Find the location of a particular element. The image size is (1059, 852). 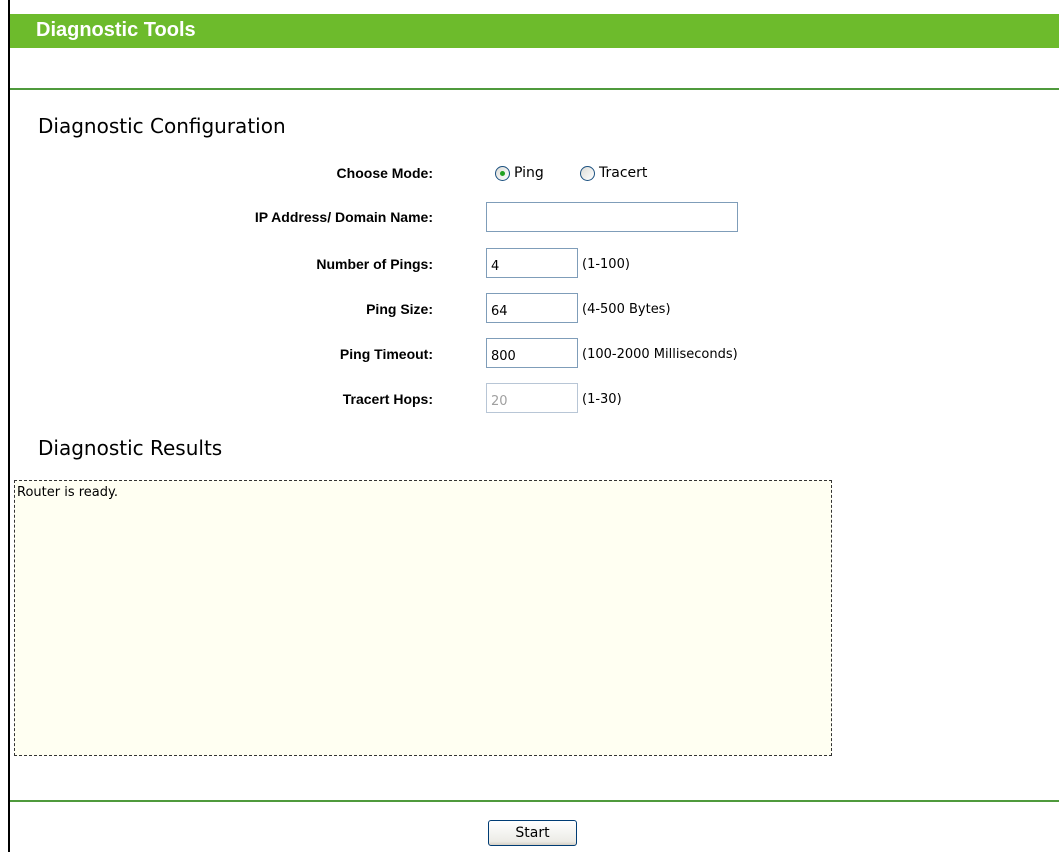

results-text: Router is ready. is located at coordinates (67, 492).